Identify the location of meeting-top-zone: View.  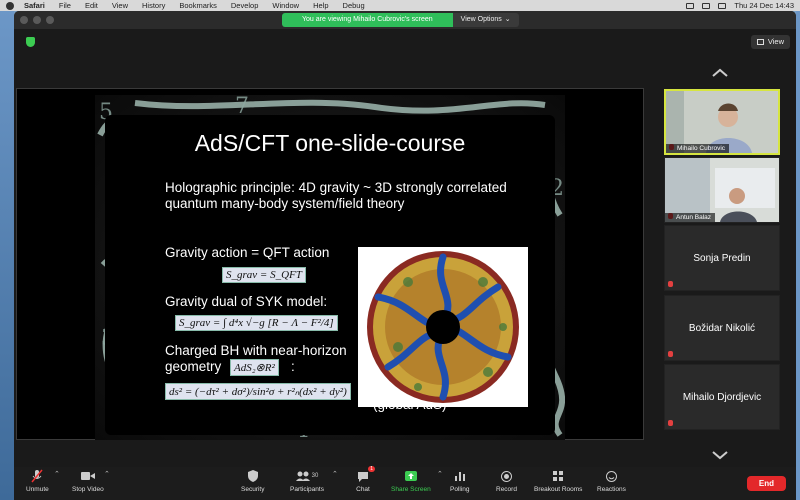
(405, 45).